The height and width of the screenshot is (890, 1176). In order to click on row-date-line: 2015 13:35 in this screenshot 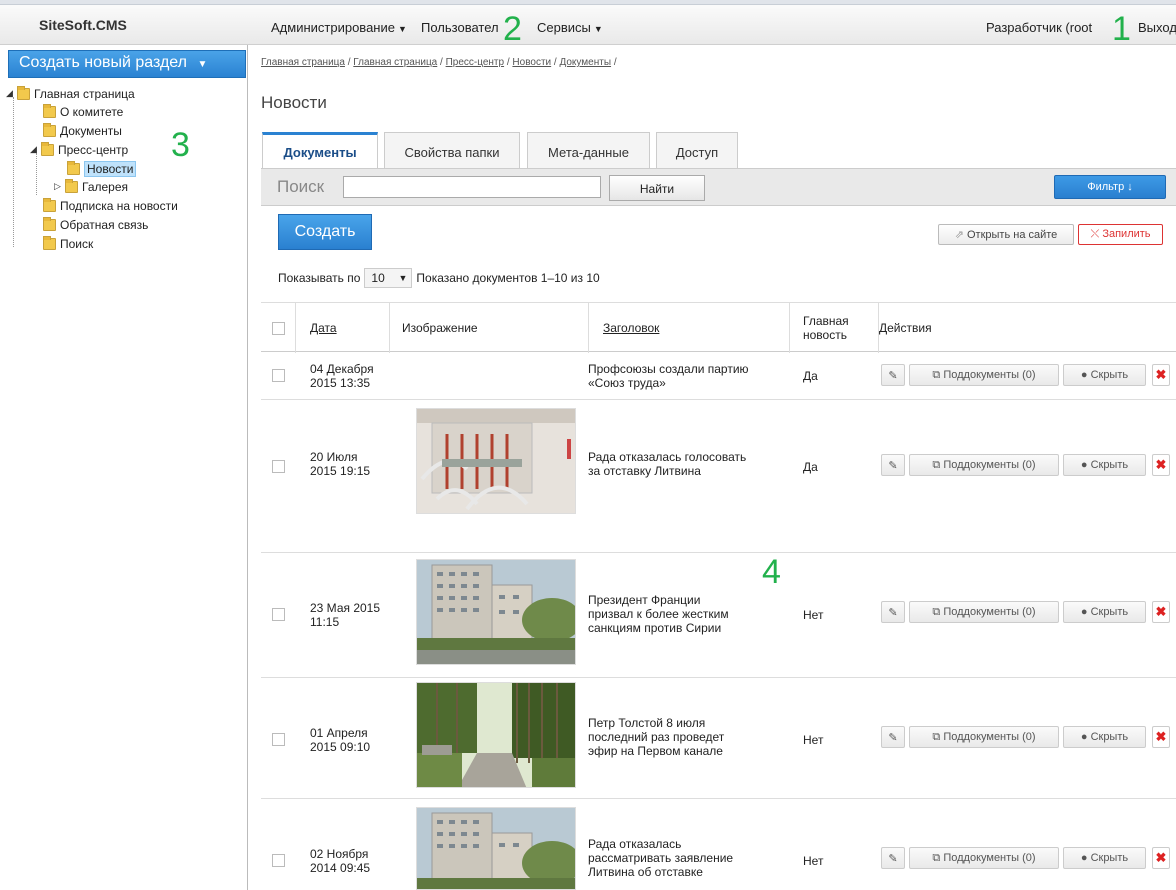, I will do `click(340, 383)`.